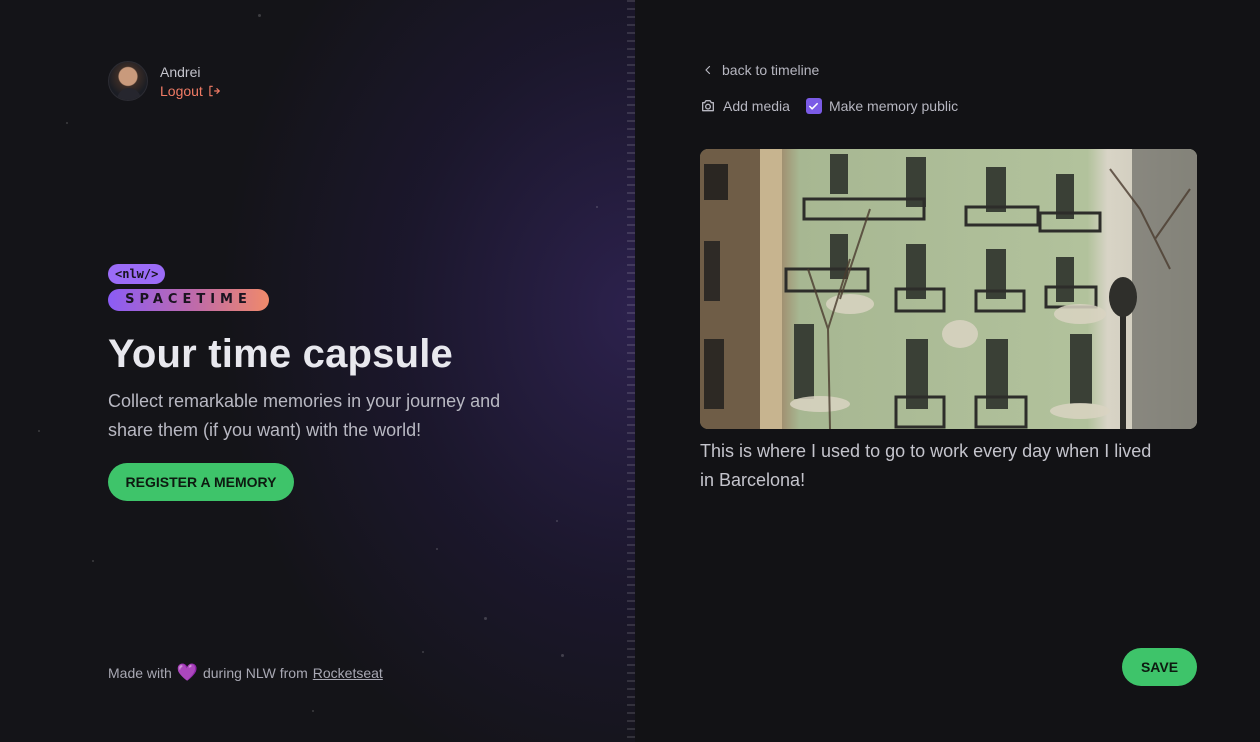 The height and width of the screenshot is (742, 1260). Describe the element at coordinates (137, 274) in the screenshot. I see `nlw-badge: <nlw/>` at that location.